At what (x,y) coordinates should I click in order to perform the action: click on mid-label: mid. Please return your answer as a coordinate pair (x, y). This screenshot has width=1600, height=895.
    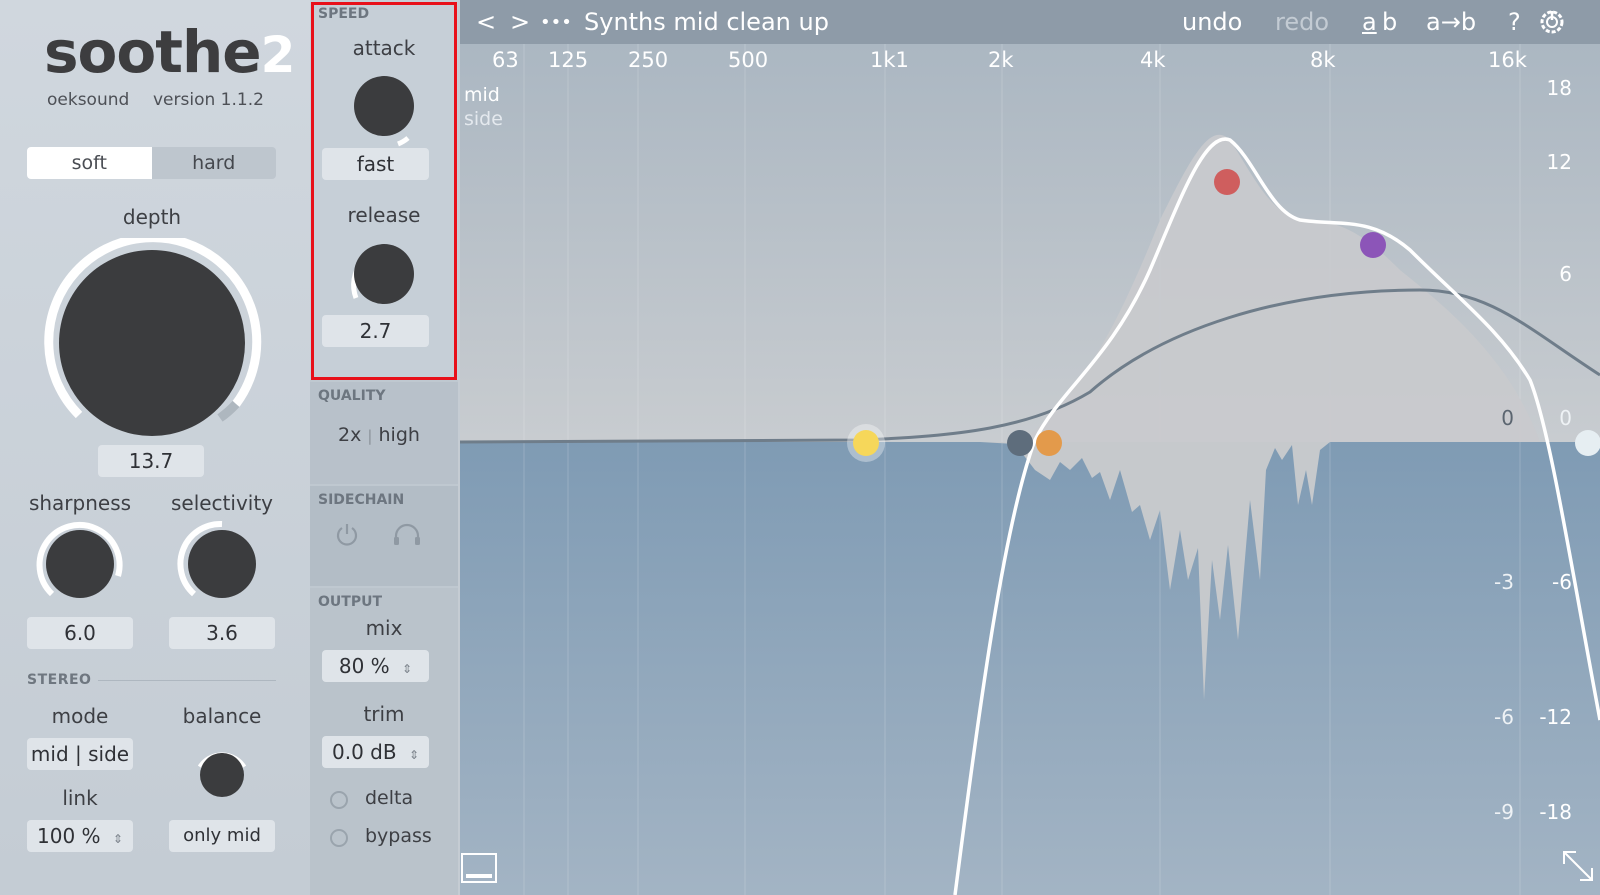
    Looking at the image, I should click on (482, 95).